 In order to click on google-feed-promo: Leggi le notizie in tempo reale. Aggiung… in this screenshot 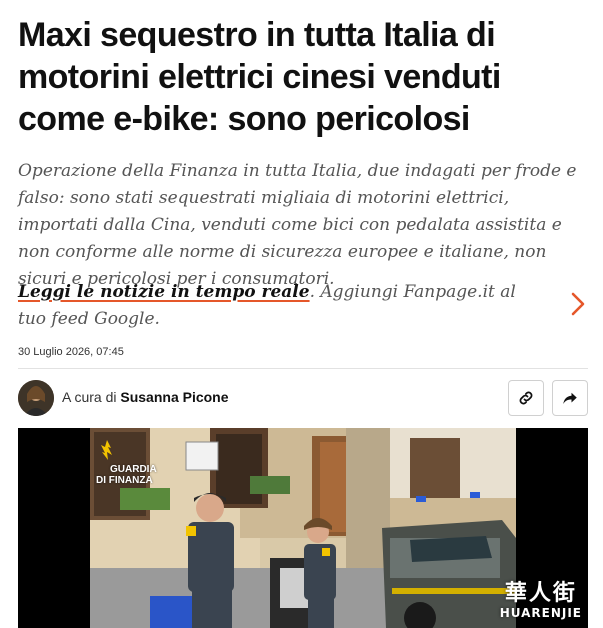, I will do `click(303, 306)`.